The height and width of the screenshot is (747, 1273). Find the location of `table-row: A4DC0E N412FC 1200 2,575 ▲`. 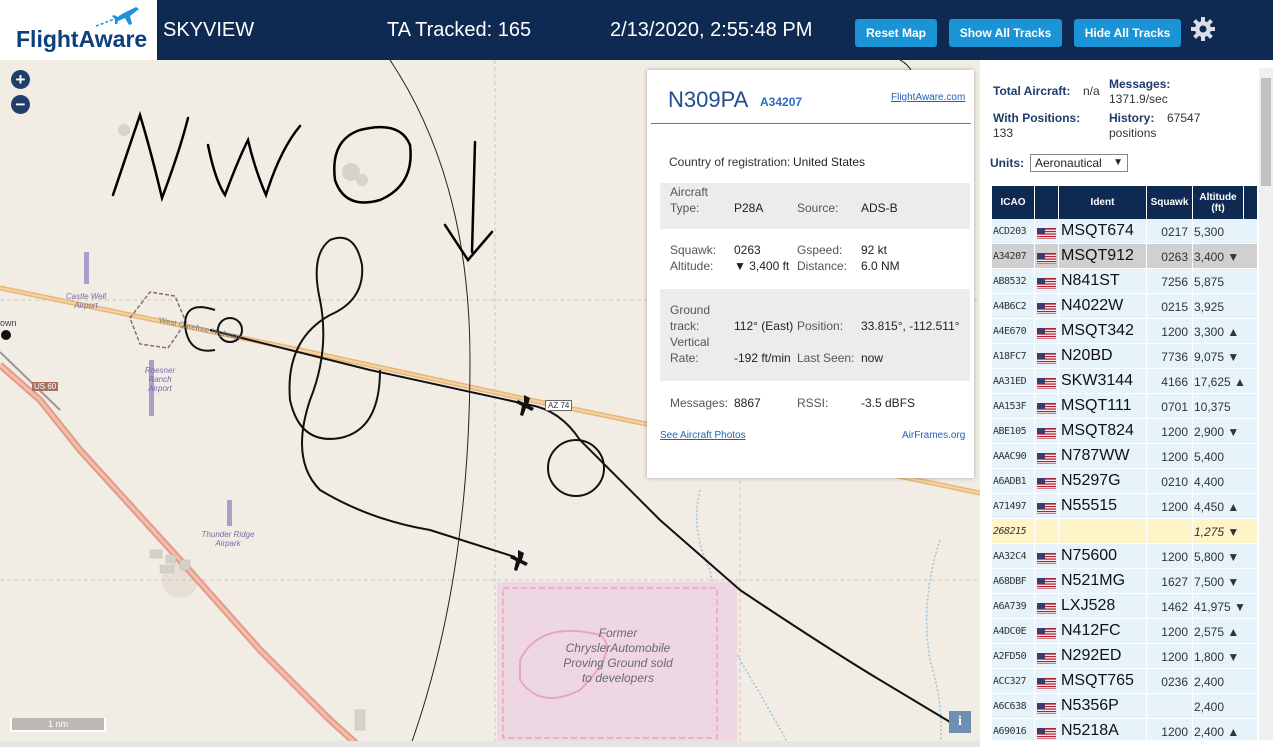

table-row: A4DC0E N412FC 1200 2,575 ▲ is located at coordinates (1124, 631).